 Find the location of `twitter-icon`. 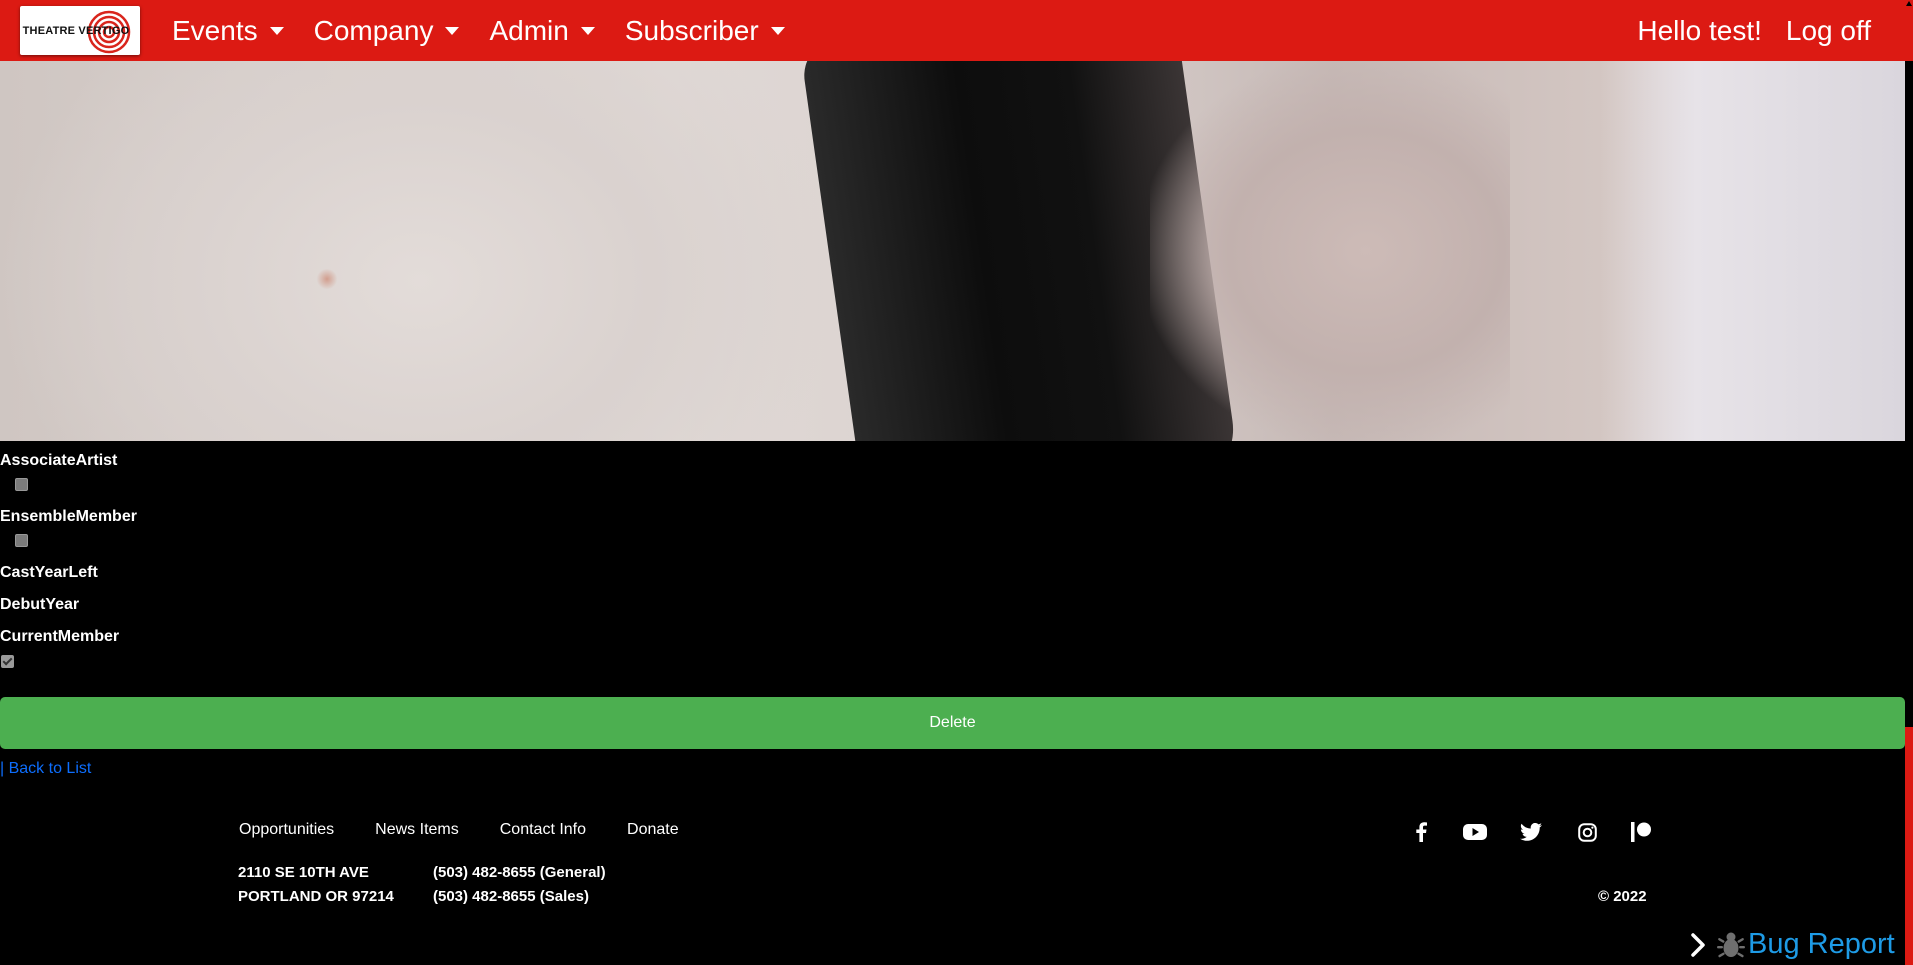

twitter-icon is located at coordinates (1531, 832).